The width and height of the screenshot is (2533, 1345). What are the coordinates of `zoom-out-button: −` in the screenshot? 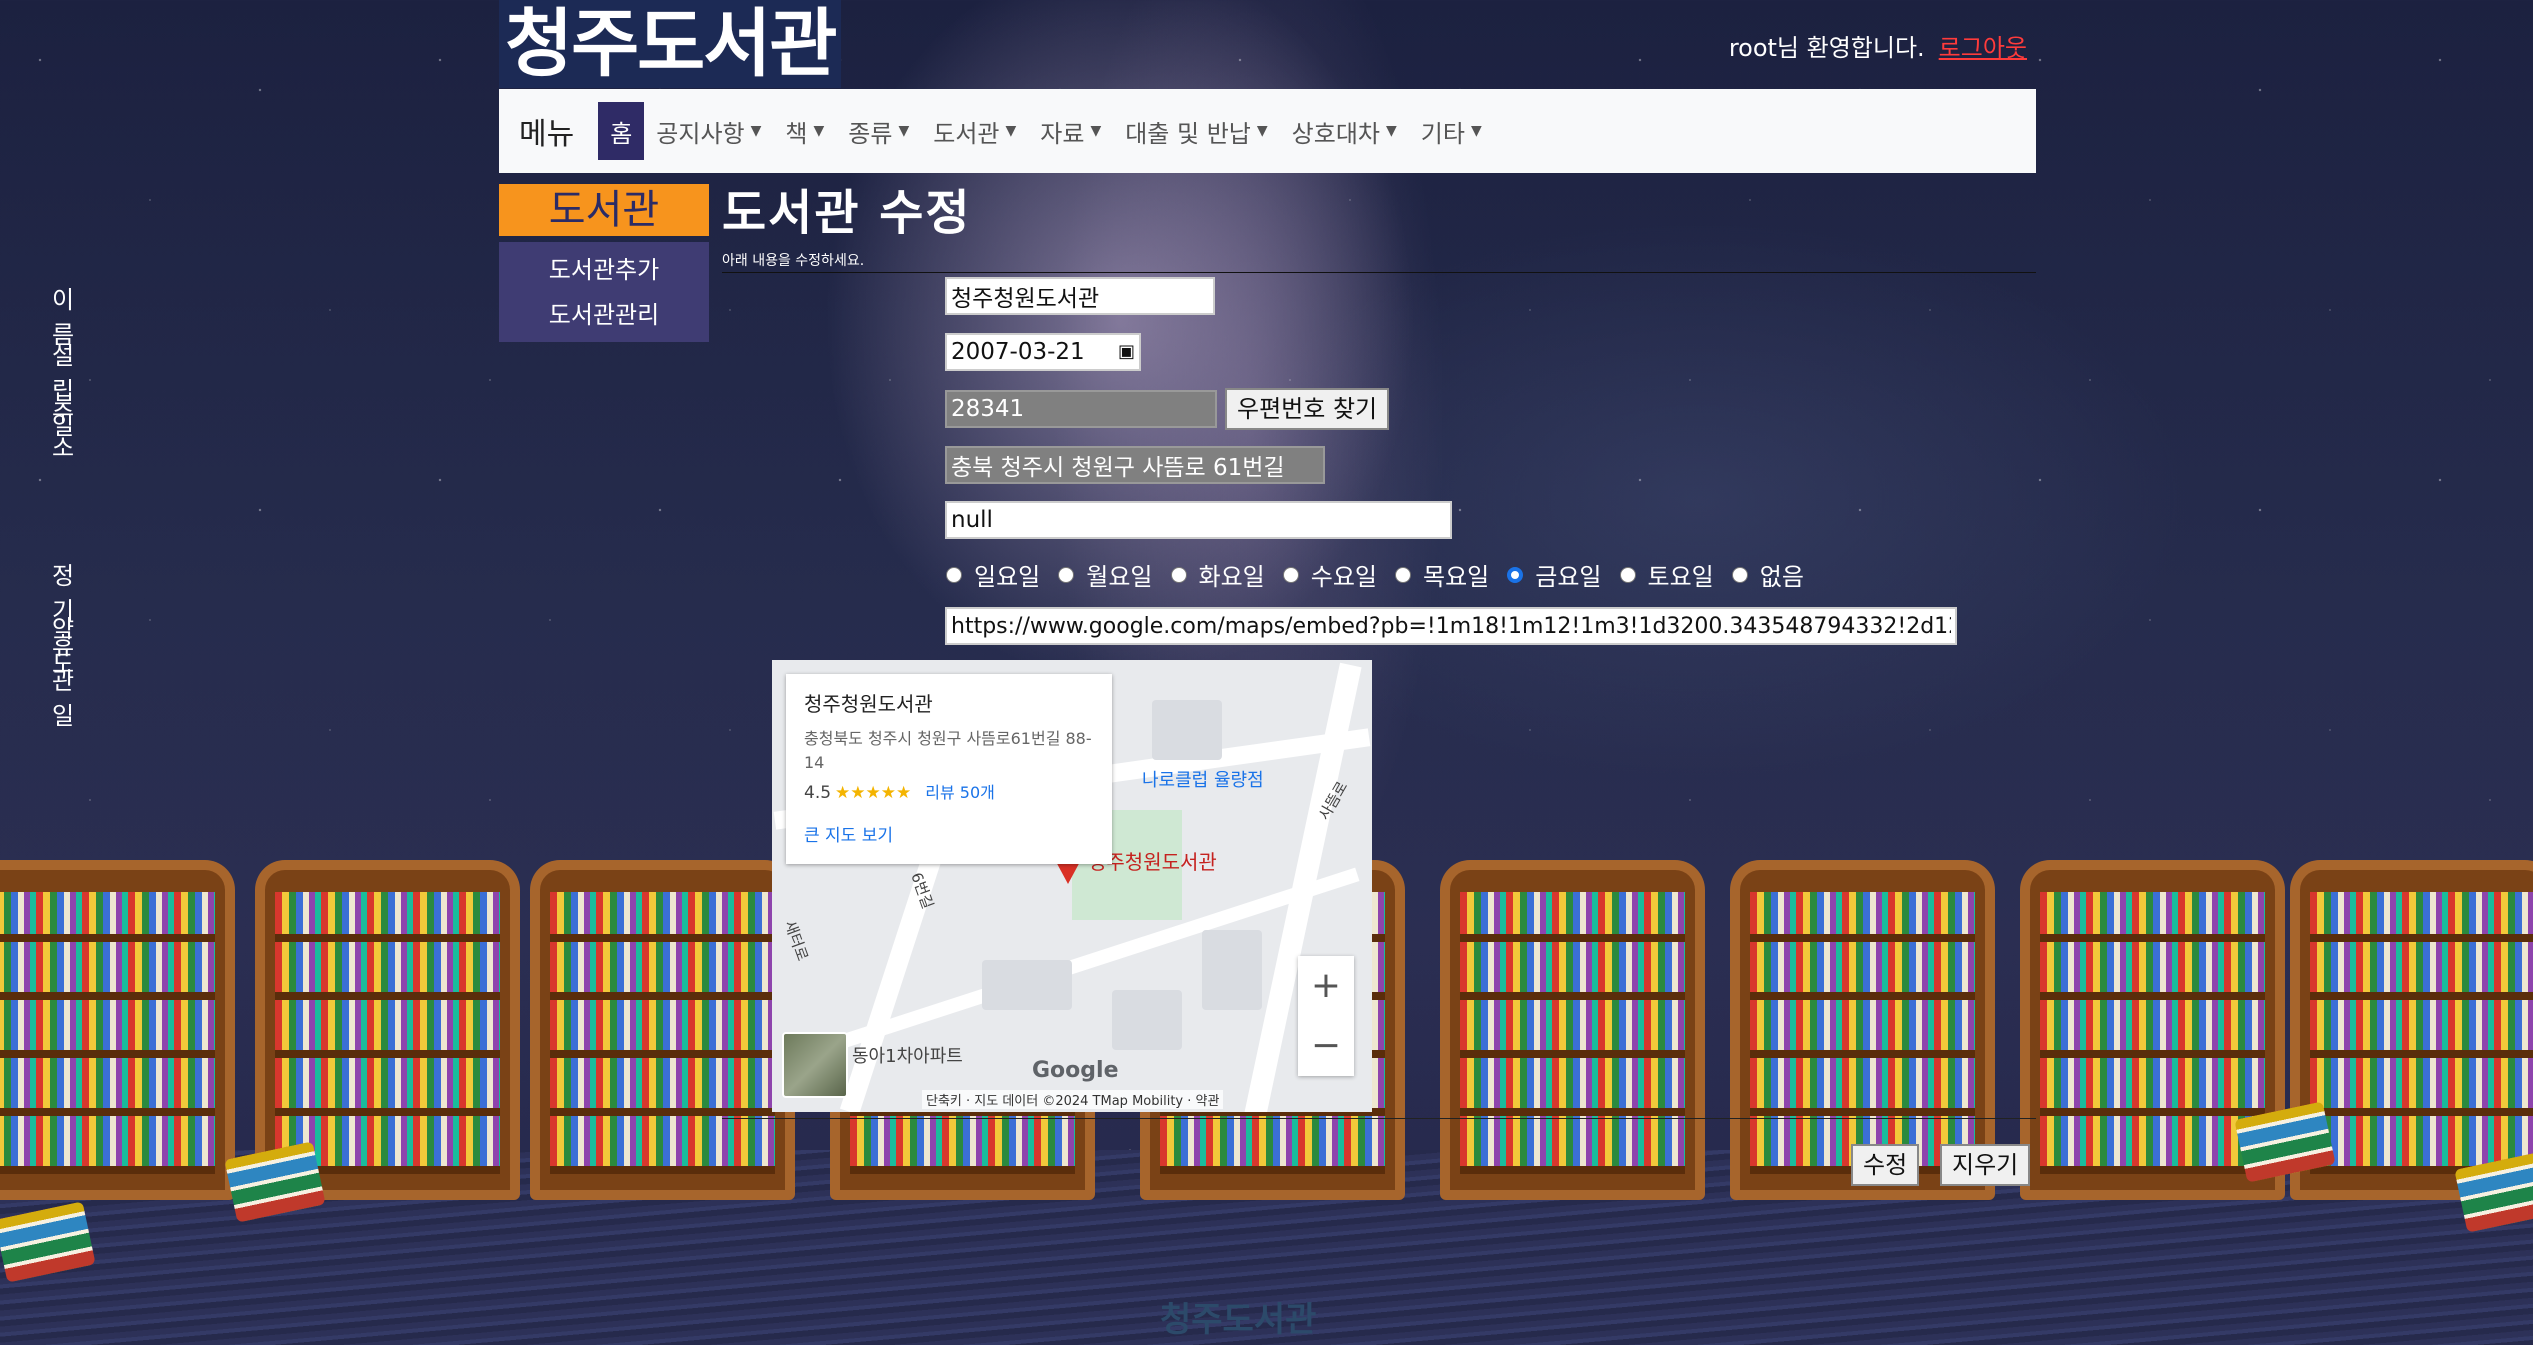 It's located at (1326, 1046).